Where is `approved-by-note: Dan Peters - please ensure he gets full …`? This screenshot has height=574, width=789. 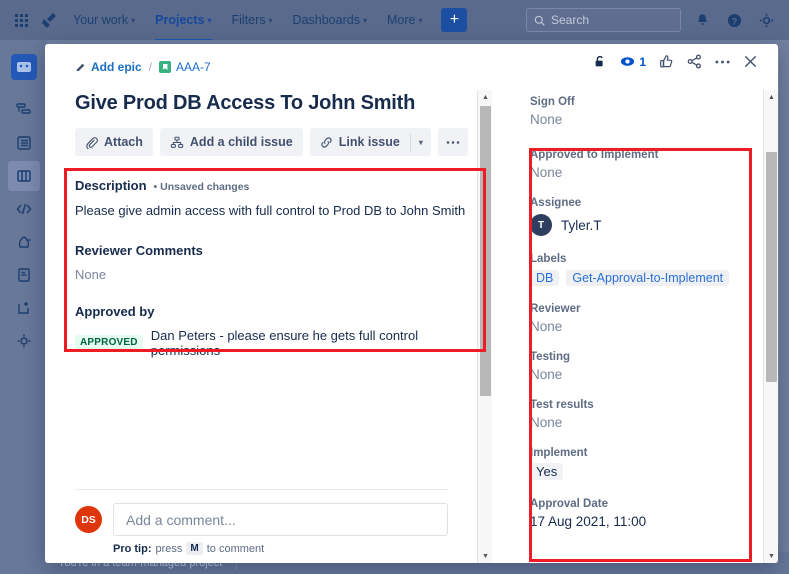 approved-by-note: Dan Peters - please ensure he gets full … is located at coordinates (284, 342).